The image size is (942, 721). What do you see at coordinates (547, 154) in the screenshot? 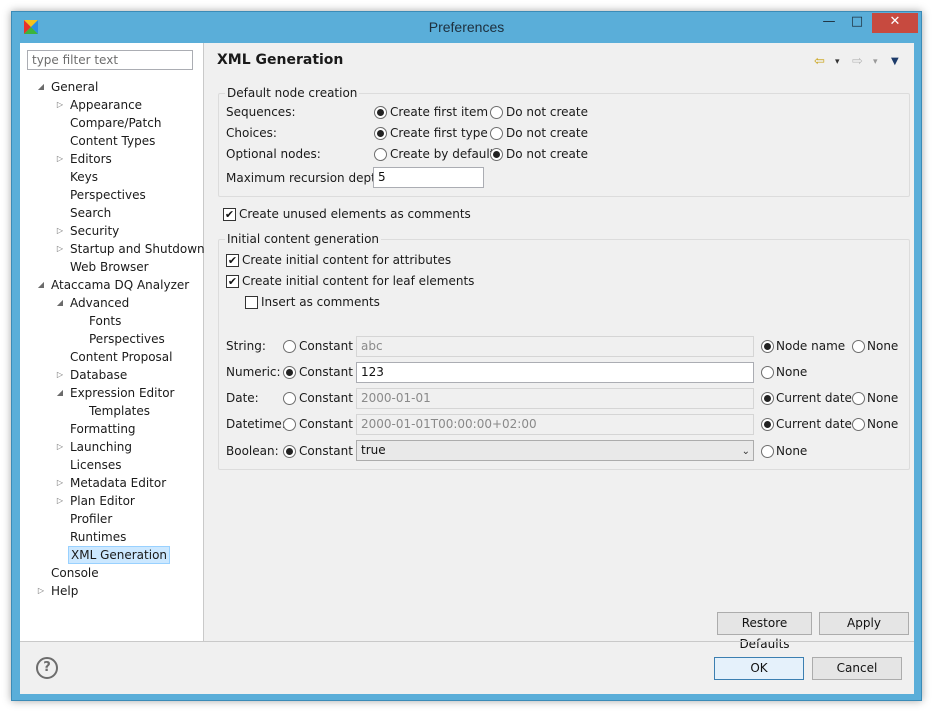
I see `optional-do-not-create-label: Do not create` at bounding box center [547, 154].